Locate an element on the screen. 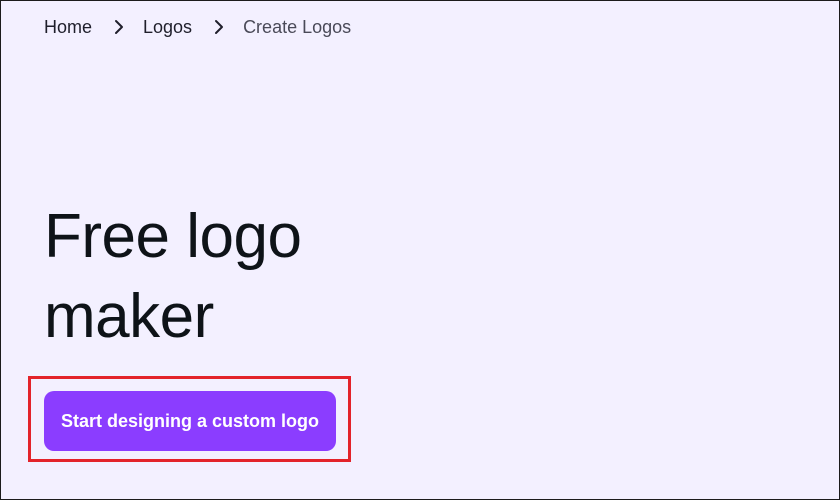  breadcrumb-home-link: Home is located at coordinates (68, 27).